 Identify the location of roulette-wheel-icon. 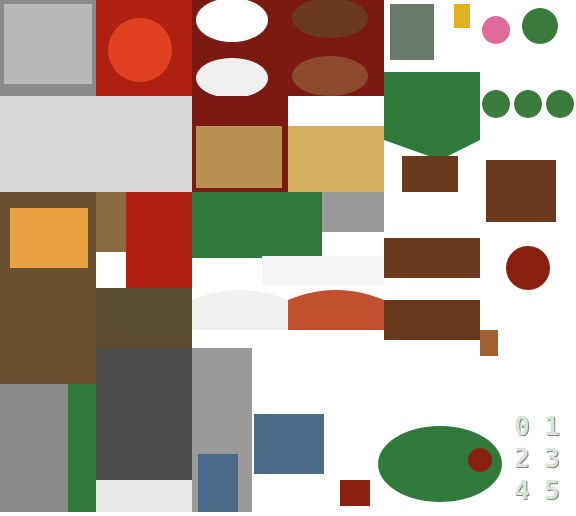
(480, 460).